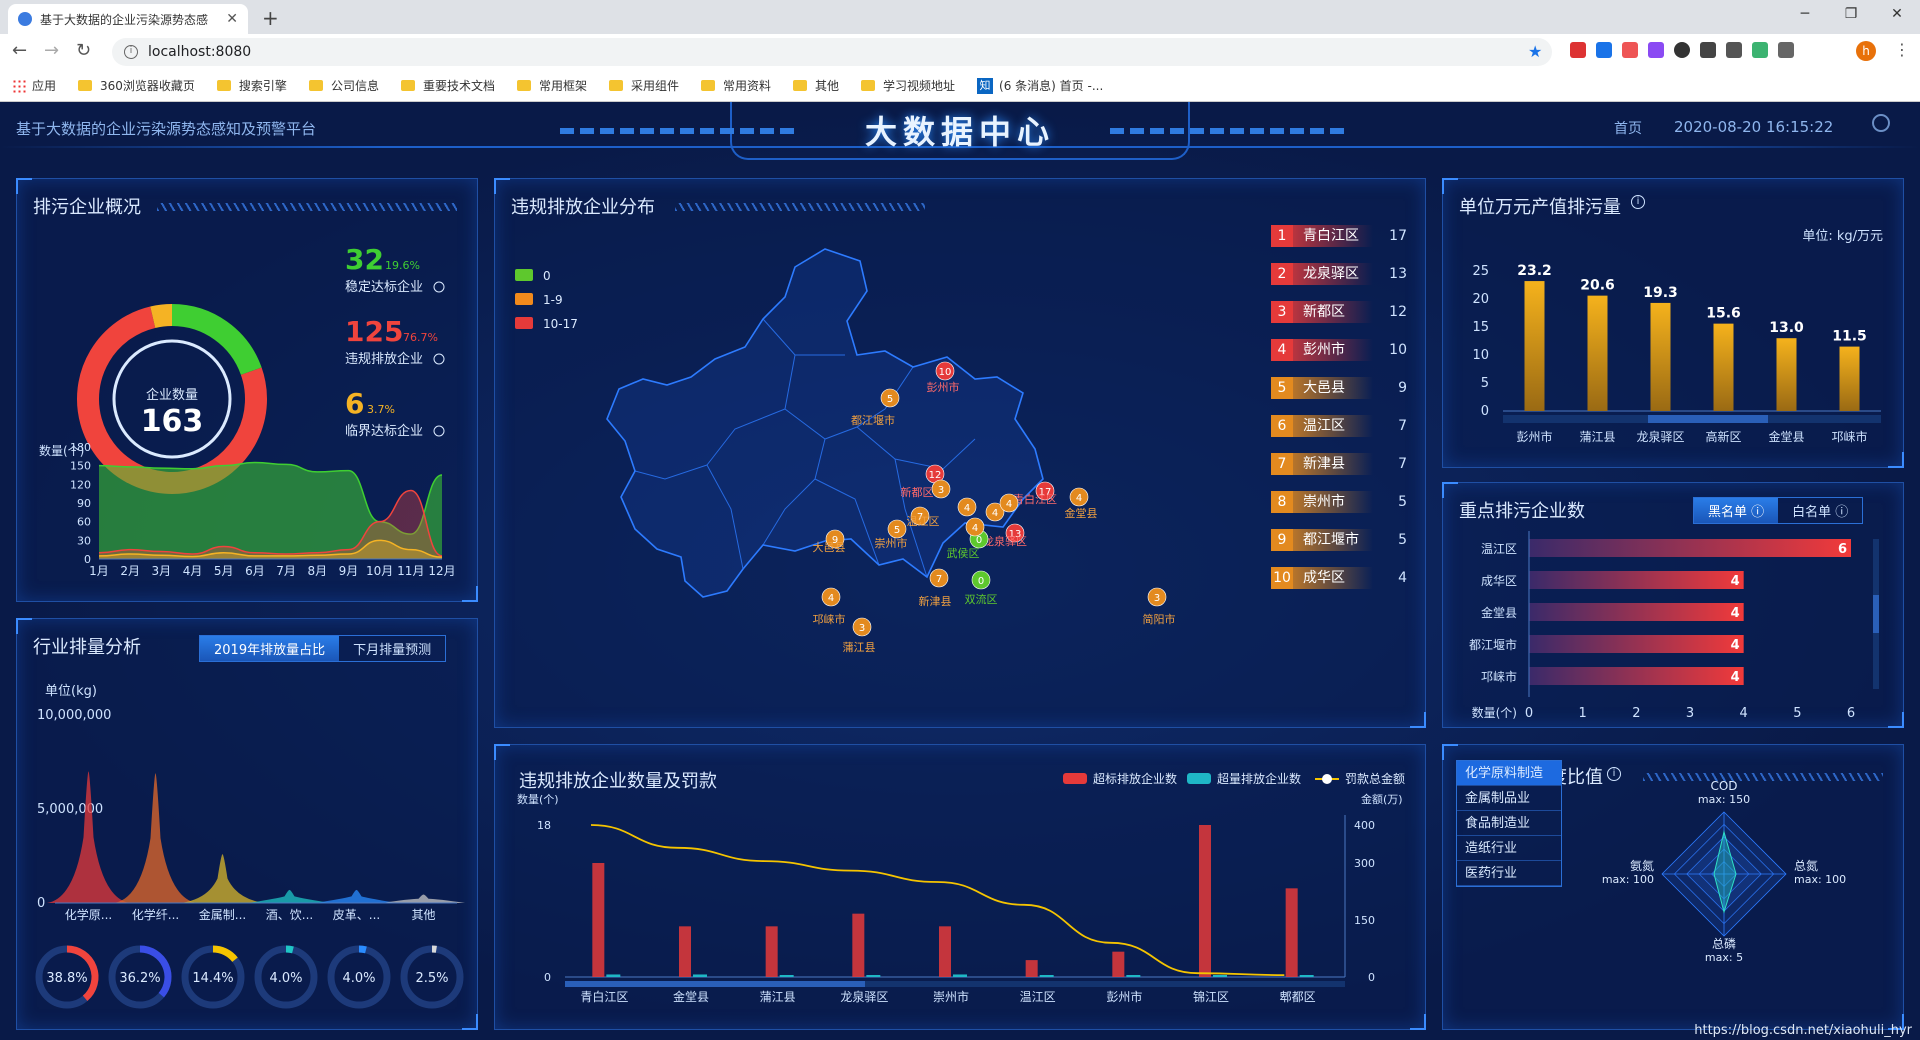  I want to click on industry-item: 金属制品业, so click(1509, 798).